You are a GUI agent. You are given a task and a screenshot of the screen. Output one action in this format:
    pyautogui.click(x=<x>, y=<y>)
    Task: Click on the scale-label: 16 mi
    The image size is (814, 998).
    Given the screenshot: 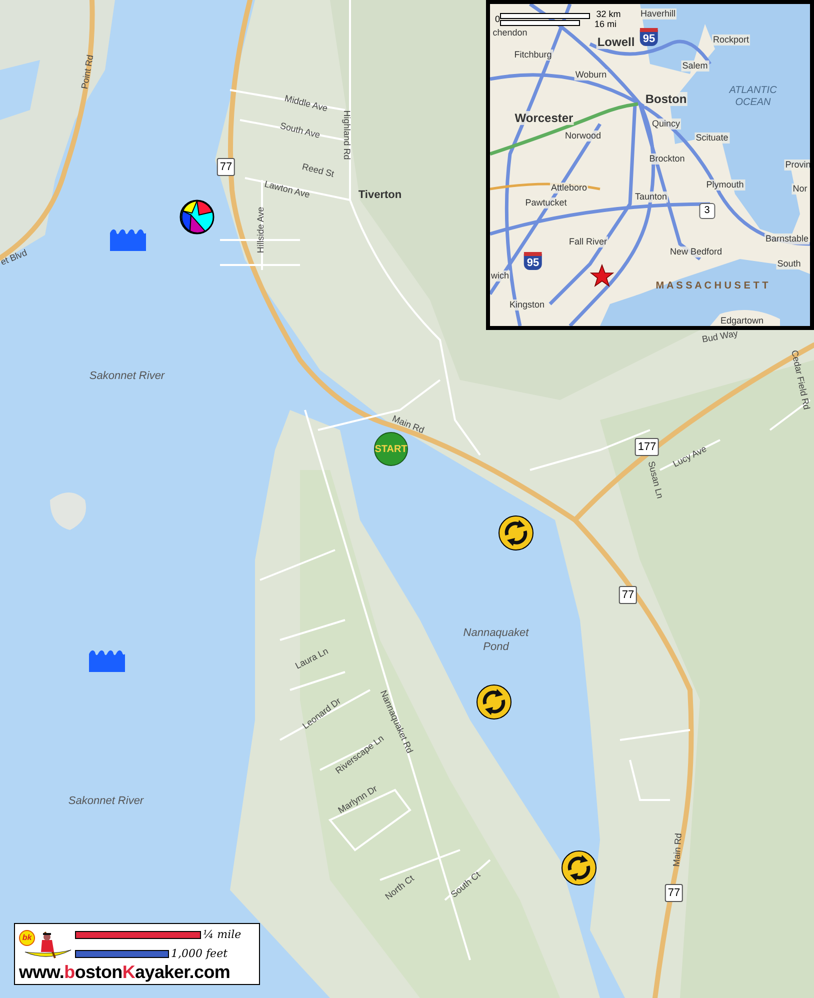 What is the action you would take?
    pyautogui.click(x=605, y=24)
    